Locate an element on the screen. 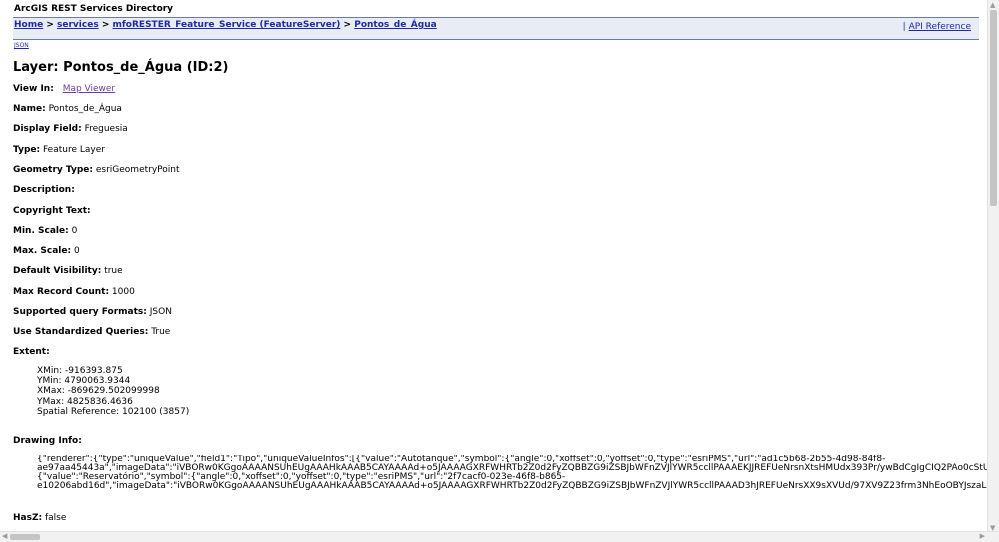 The width and height of the screenshot is (999, 542). field-value: esriGeometryPoint is located at coordinates (137, 170).